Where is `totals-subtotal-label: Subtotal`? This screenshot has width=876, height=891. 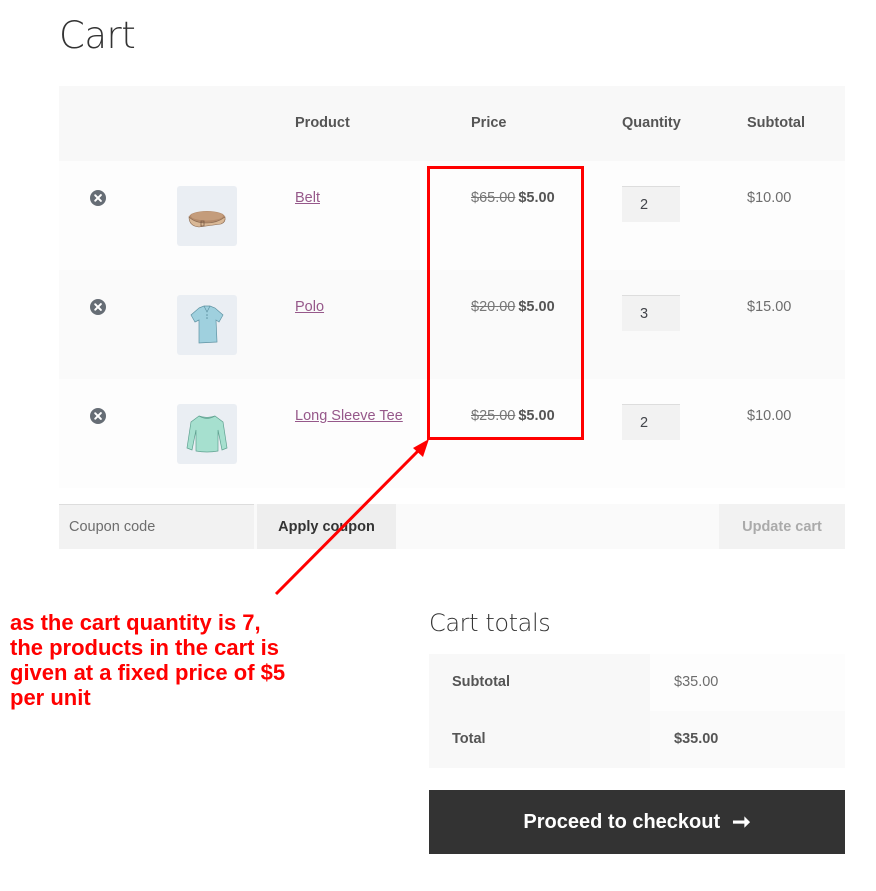
totals-subtotal-label: Subtotal is located at coordinates (539, 682).